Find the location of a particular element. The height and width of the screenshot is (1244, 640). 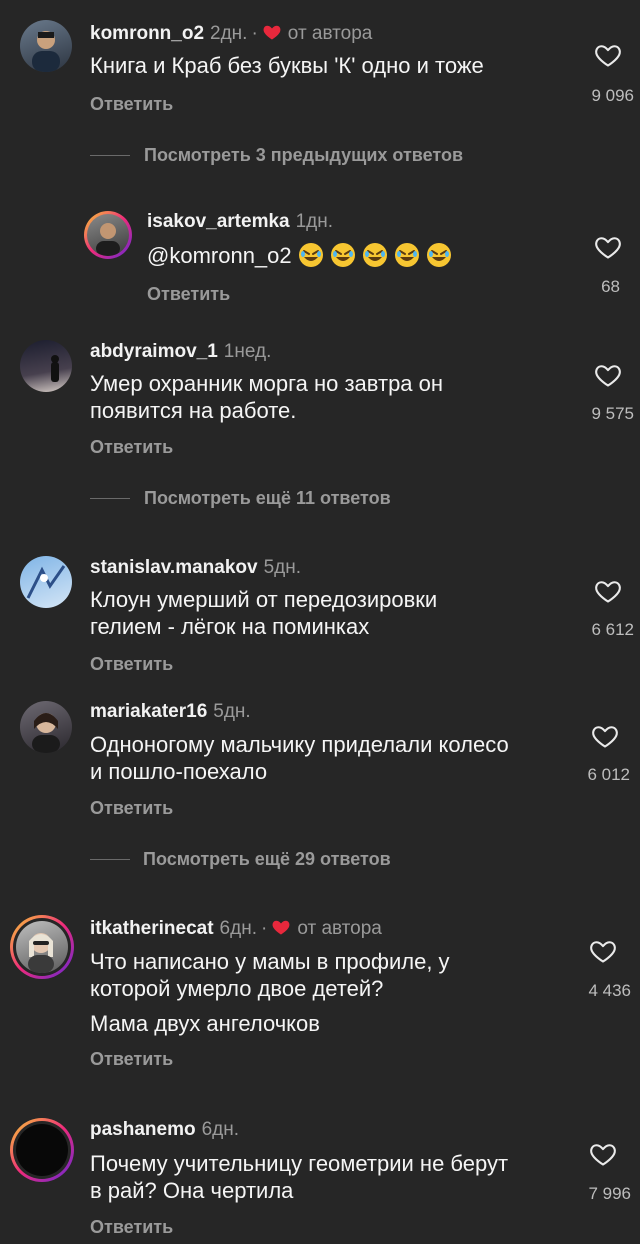

comment-line: которой умерло двое детей? is located at coordinates (237, 988).